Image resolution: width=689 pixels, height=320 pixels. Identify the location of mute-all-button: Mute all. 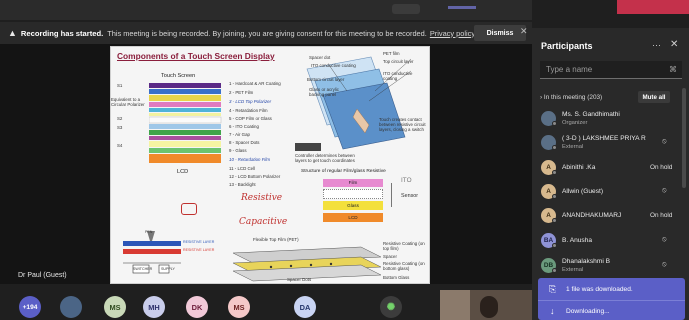
(654, 97).